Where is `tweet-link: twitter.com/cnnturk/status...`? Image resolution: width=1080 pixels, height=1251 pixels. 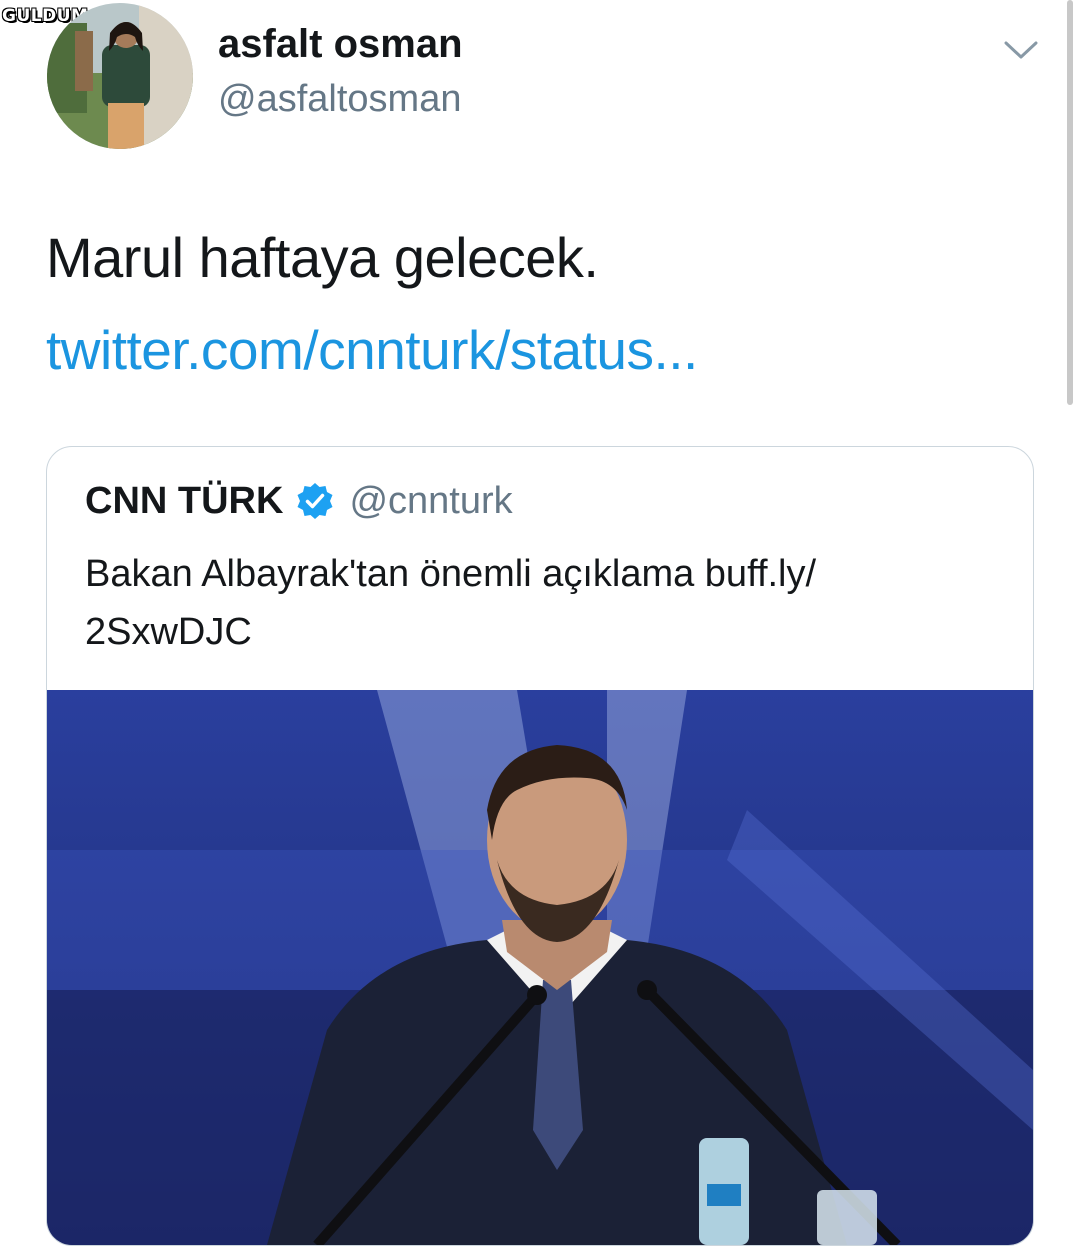
tweet-link: twitter.com/cnnturk/status... is located at coordinates (372, 350).